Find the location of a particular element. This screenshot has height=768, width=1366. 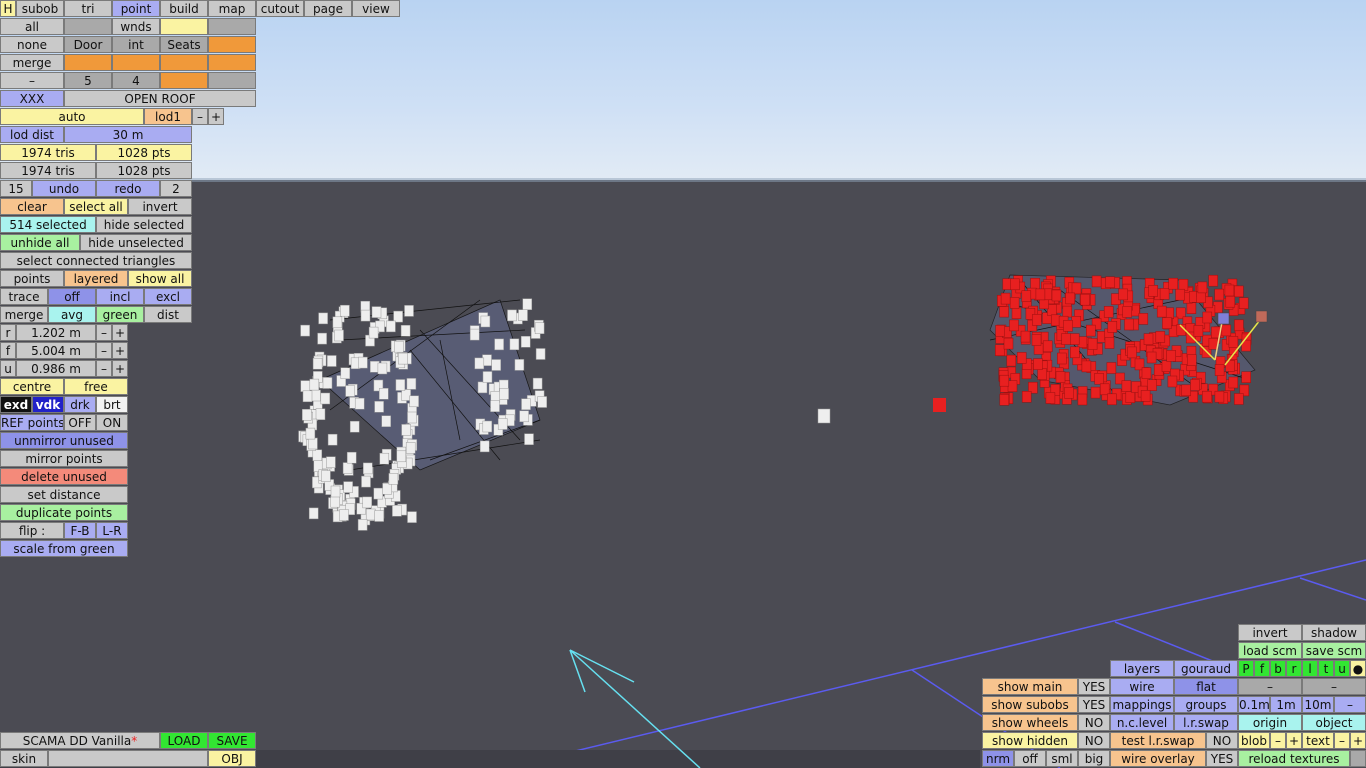

grid-0-1m-button: 0.1m is located at coordinates (1254, 704).